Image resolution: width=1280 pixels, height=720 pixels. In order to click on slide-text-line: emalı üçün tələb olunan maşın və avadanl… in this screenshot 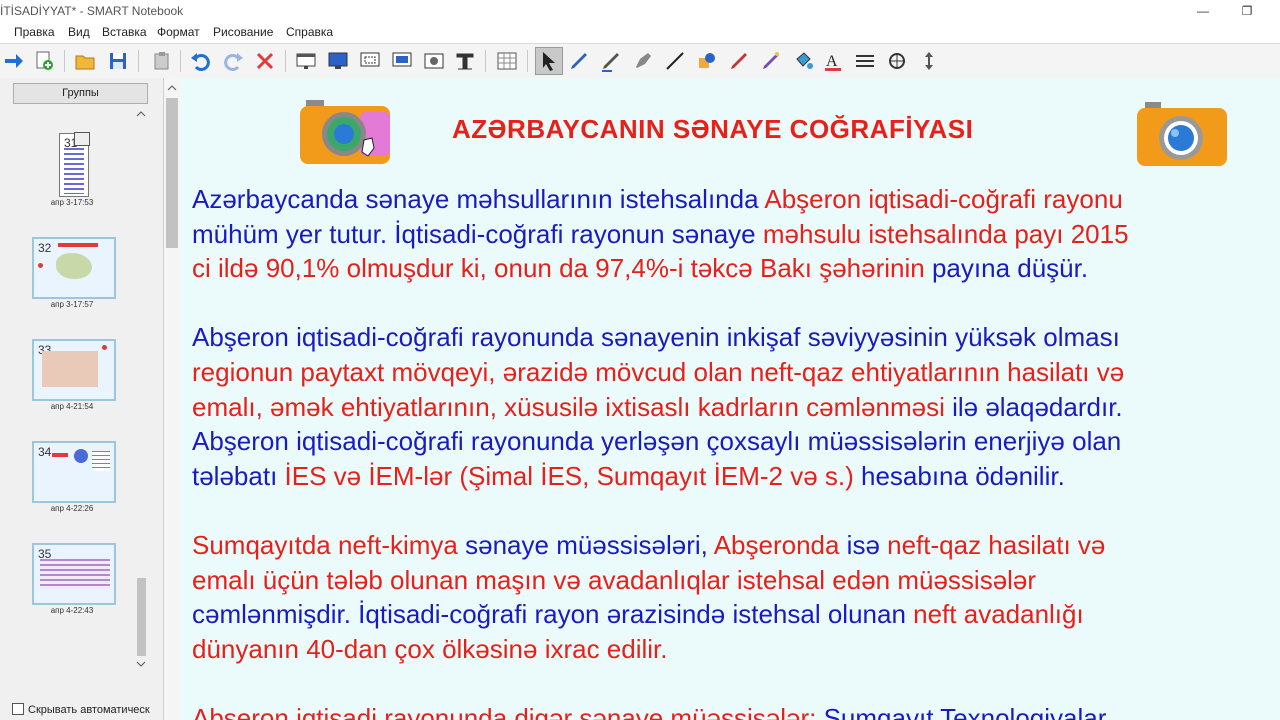, I will do `click(736, 580)`.